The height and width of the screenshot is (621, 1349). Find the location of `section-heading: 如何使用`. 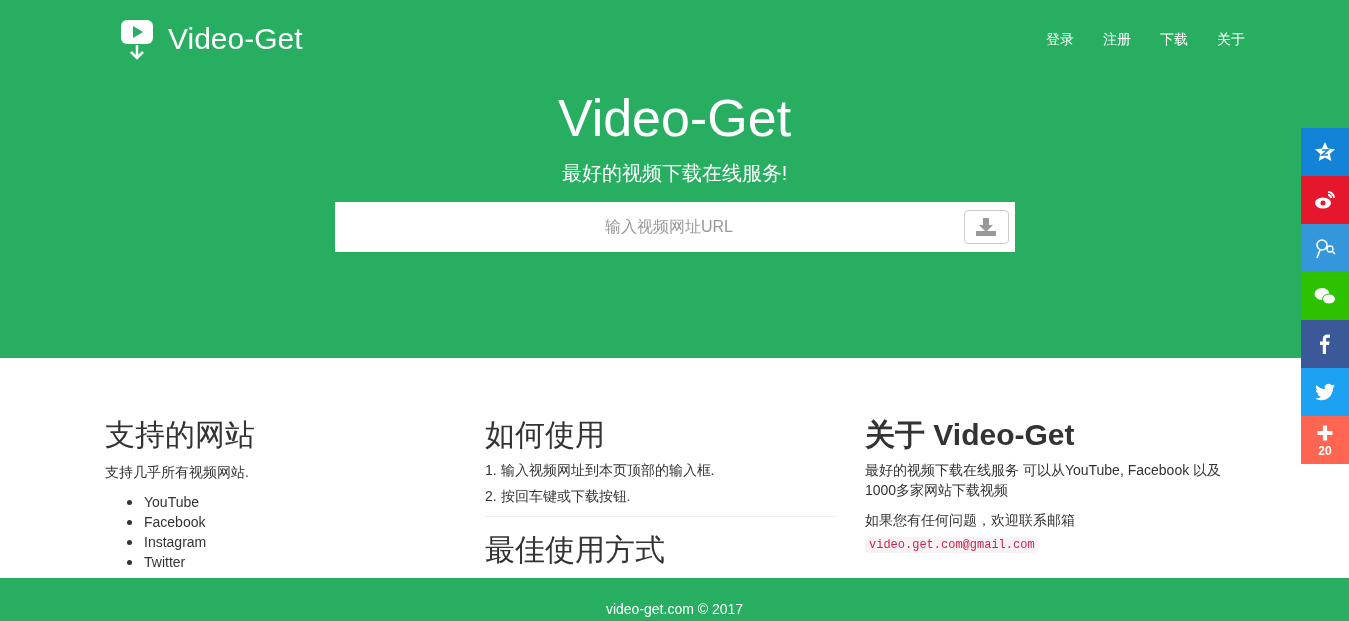

section-heading: 如何使用 is located at coordinates (545, 435).